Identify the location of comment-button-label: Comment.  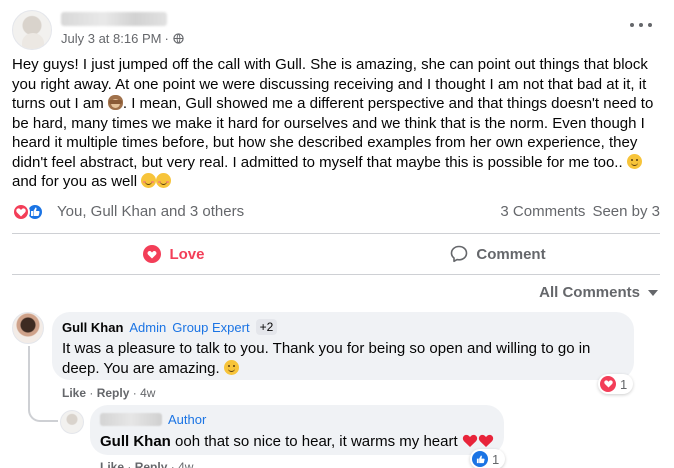
(511, 254).